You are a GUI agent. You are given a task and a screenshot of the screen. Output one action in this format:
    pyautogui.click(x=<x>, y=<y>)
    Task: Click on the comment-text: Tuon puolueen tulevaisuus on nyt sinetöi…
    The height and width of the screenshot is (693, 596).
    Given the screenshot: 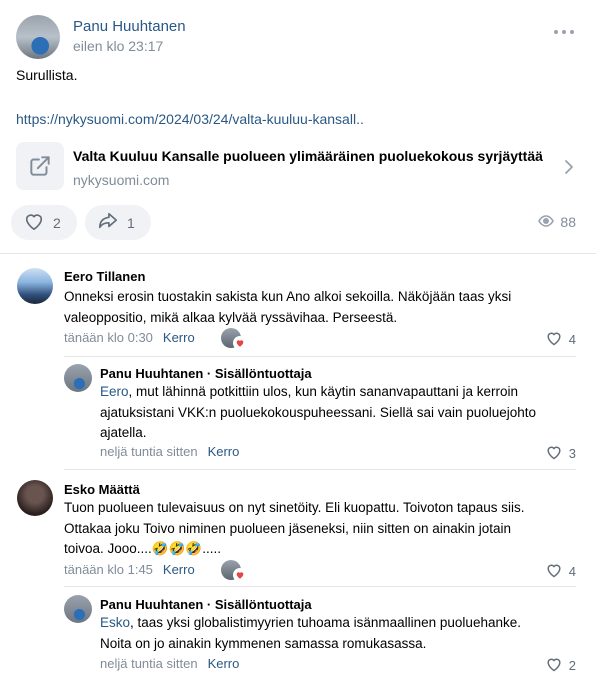 What is the action you would take?
    pyautogui.click(x=294, y=528)
    